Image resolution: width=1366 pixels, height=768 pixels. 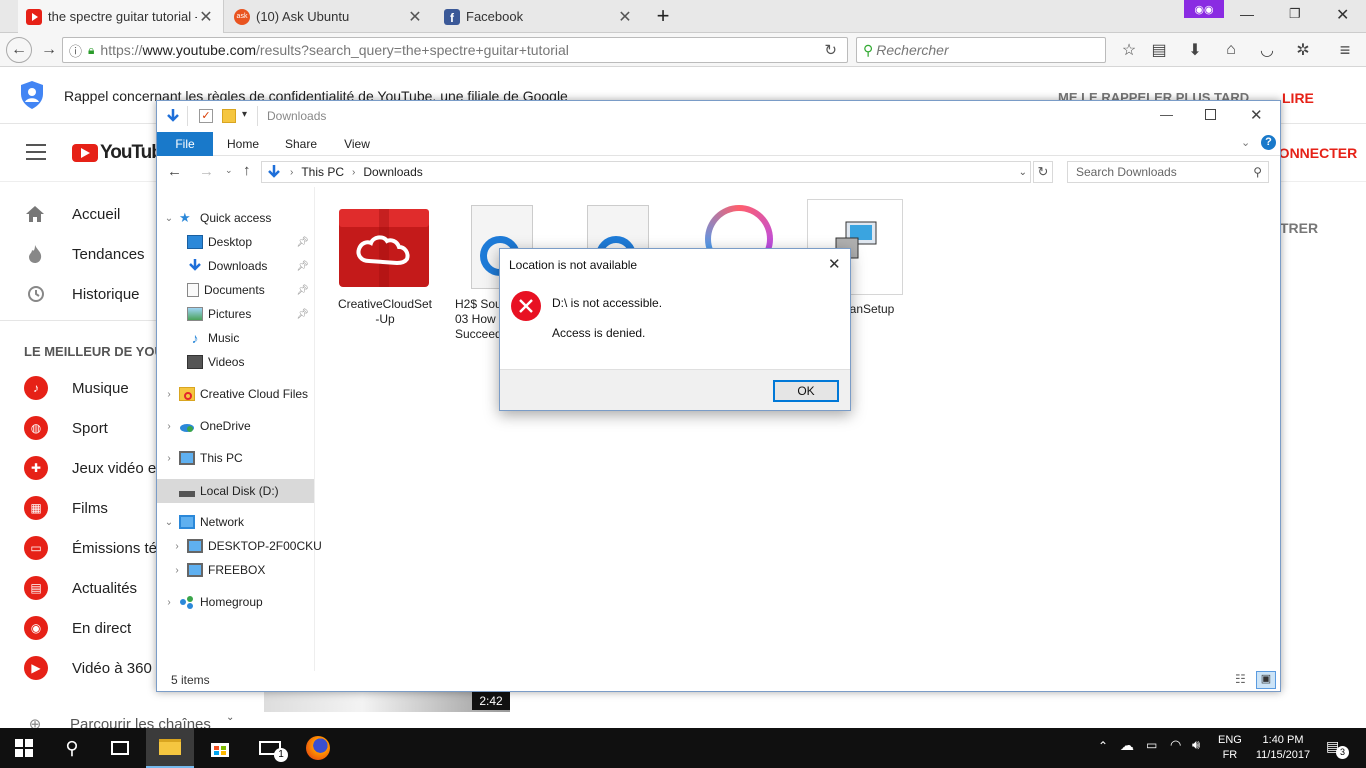 I want to click on reload-icon: ↻, so click(x=830, y=50).